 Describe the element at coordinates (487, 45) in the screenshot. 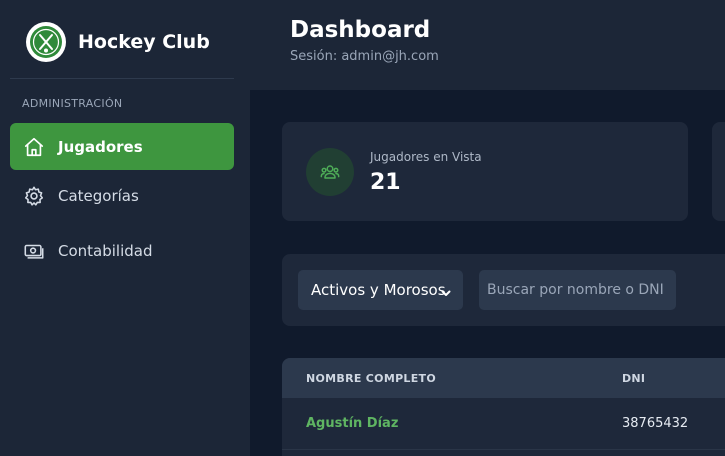

I see `page-header: Dashboard Sesión: admin@jh.com` at that location.